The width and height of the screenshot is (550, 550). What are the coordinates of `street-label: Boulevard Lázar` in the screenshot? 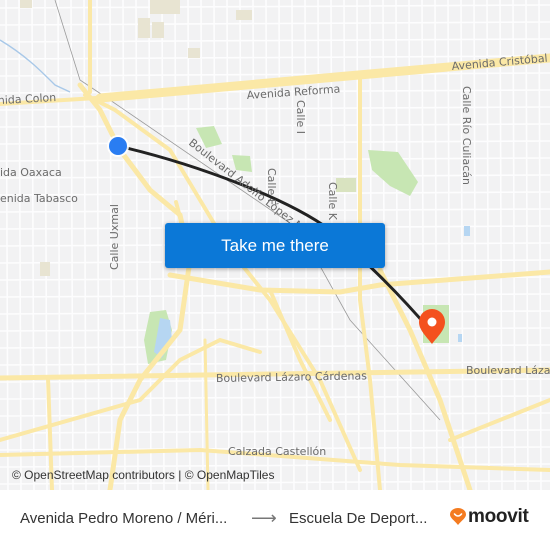 It's located at (508, 370).